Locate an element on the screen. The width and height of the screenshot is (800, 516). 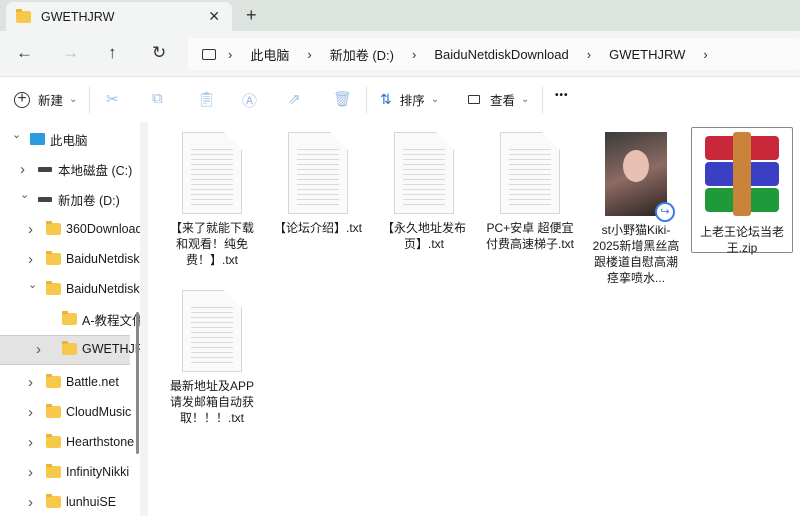
paste-icon: 📋︎ is located at coordinates (206, 99).